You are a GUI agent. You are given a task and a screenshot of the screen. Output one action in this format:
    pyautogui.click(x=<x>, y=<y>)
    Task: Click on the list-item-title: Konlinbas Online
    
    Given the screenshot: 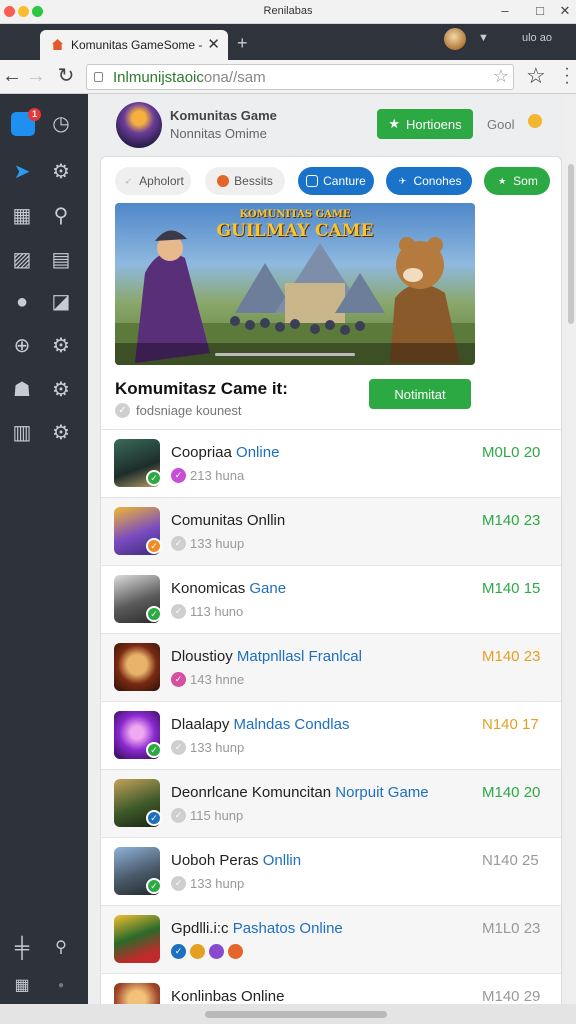 What is the action you would take?
    pyautogui.click(x=227, y=996)
    